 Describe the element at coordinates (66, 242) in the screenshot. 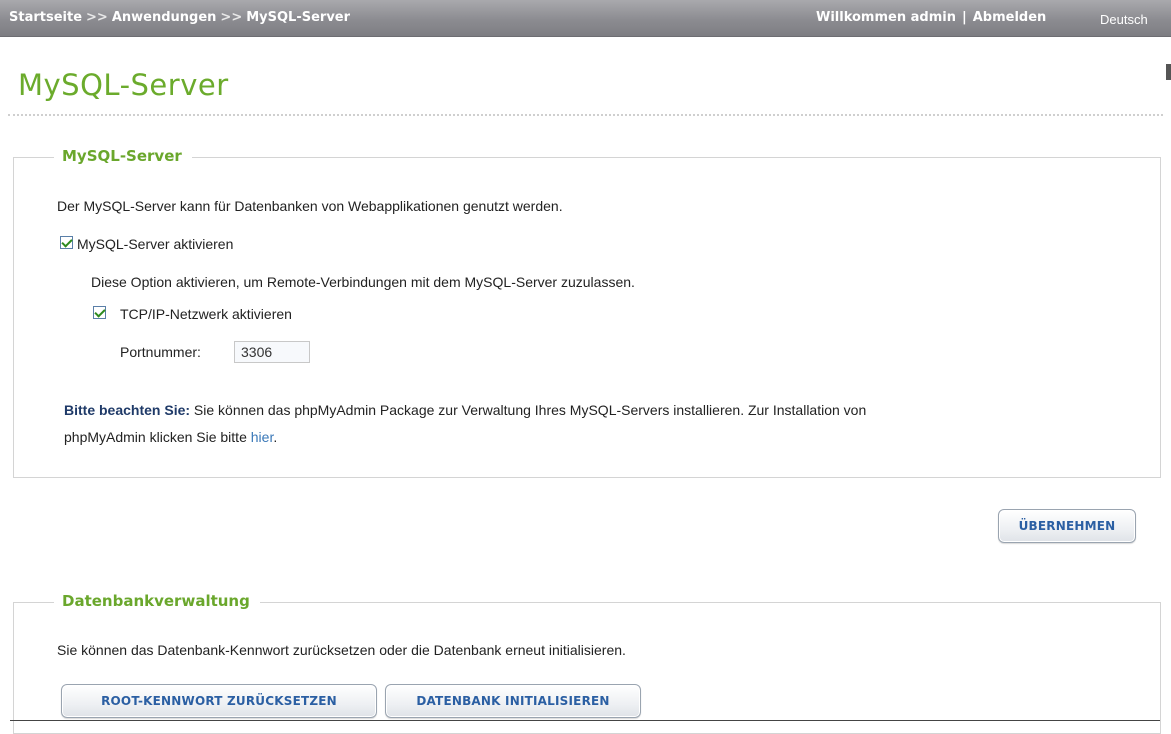

I see `enable-mysql-checkbox` at that location.